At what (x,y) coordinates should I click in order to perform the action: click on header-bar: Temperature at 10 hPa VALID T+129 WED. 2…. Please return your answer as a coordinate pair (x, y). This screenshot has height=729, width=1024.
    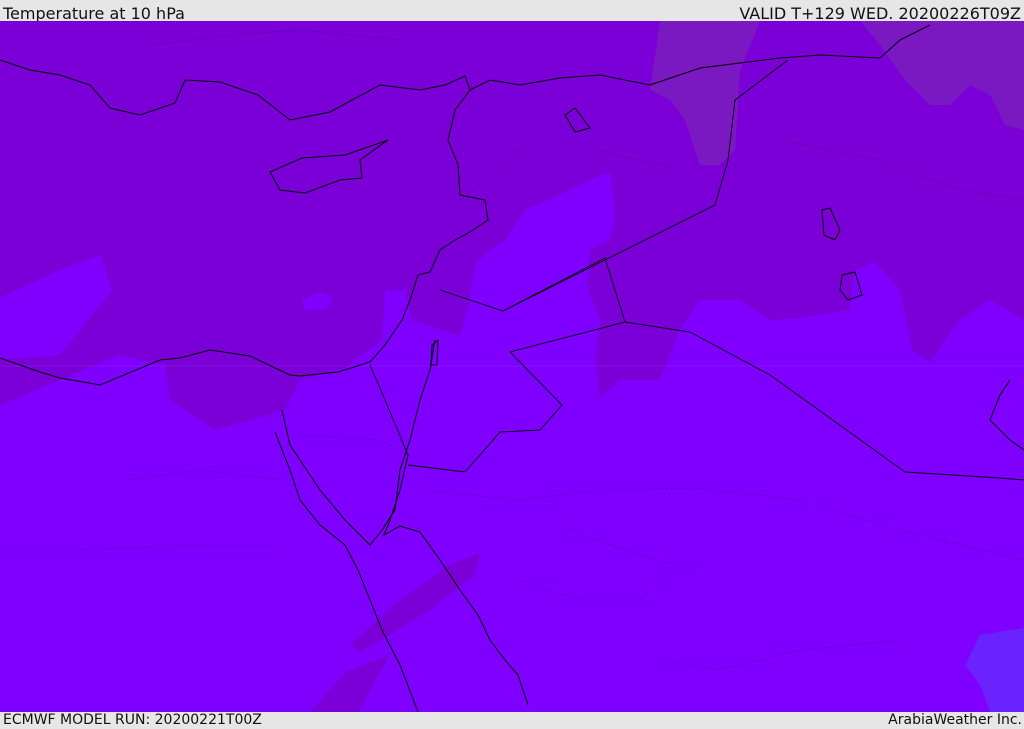
    Looking at the image, I should click on (512, 11).